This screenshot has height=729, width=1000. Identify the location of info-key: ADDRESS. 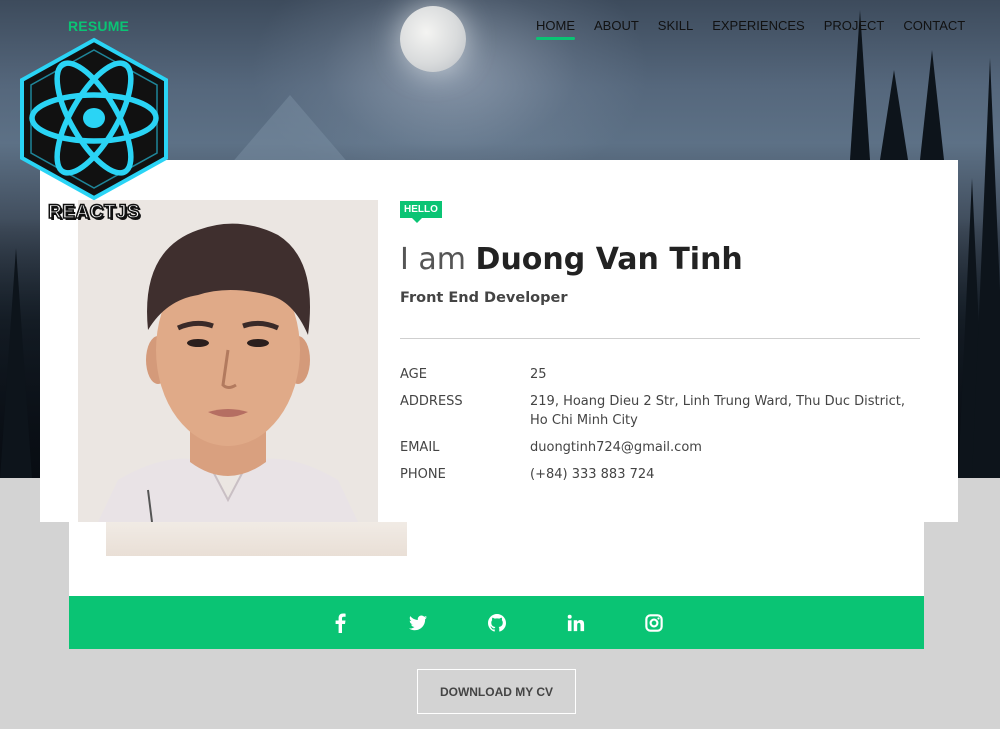
(431, 401).